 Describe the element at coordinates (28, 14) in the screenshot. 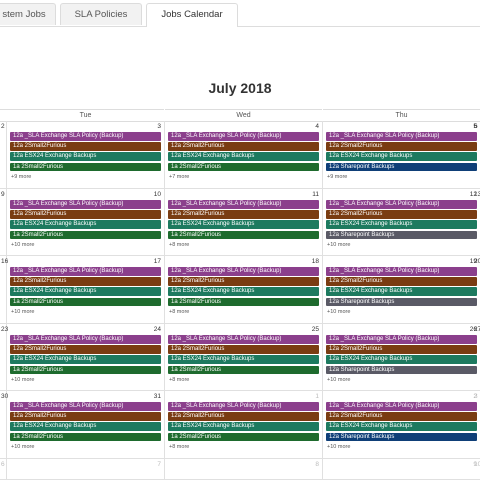

I see `tab-system-jobs: stem Jobs` at that location.